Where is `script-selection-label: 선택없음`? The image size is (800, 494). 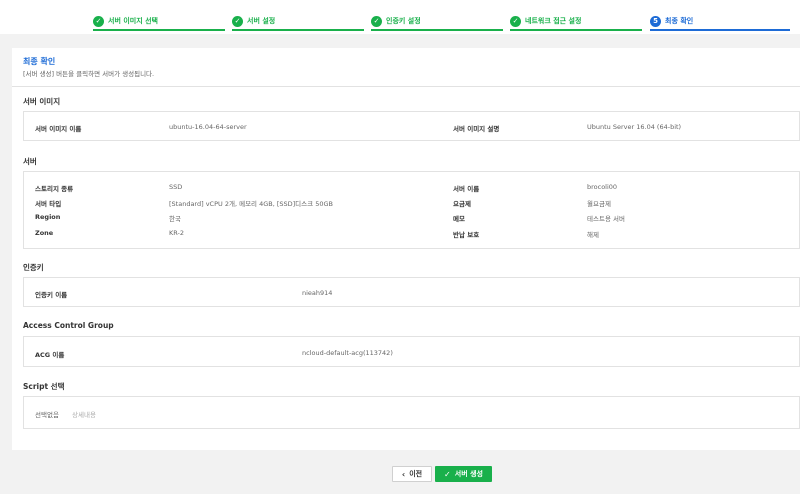
script-selection-label: 선택없음 is located at coordinates (47, 415).